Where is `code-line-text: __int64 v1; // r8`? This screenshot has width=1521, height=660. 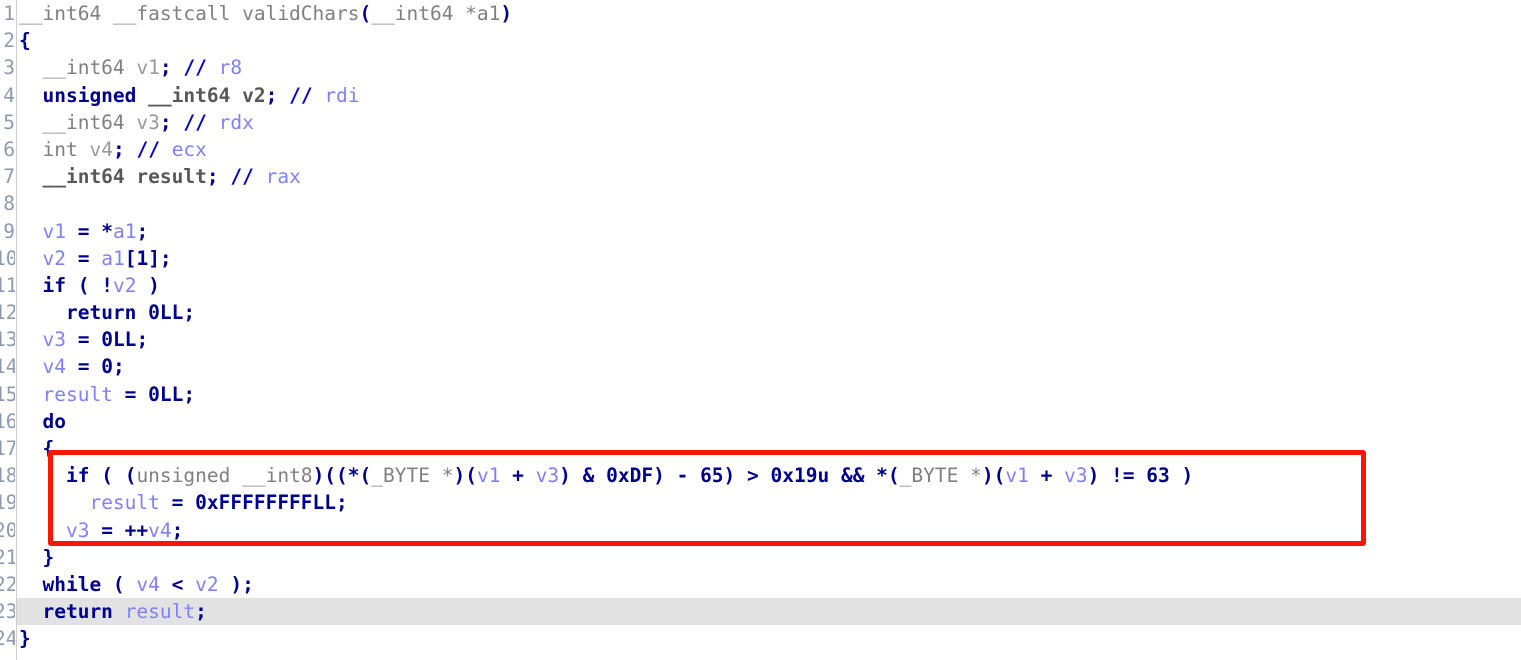
code-line-text: __int64 v1; // r8 is located at coordinates (129, 67).